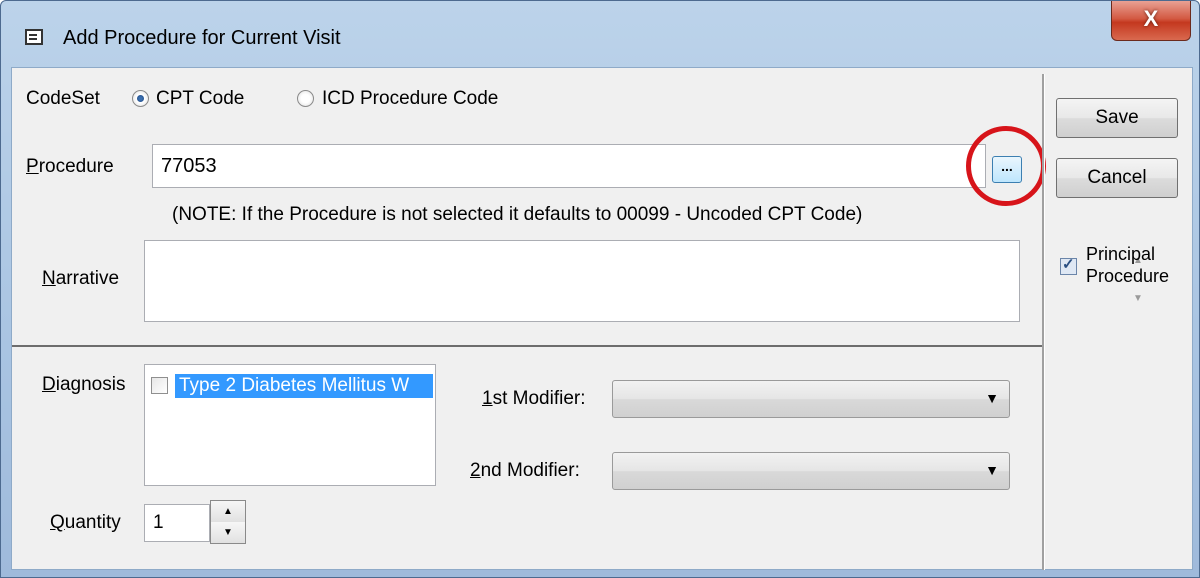 The height and width of the screenshot is (578, 1200). I want to click on first-modifier-label: 1st Modifier:, so click(534, 398).